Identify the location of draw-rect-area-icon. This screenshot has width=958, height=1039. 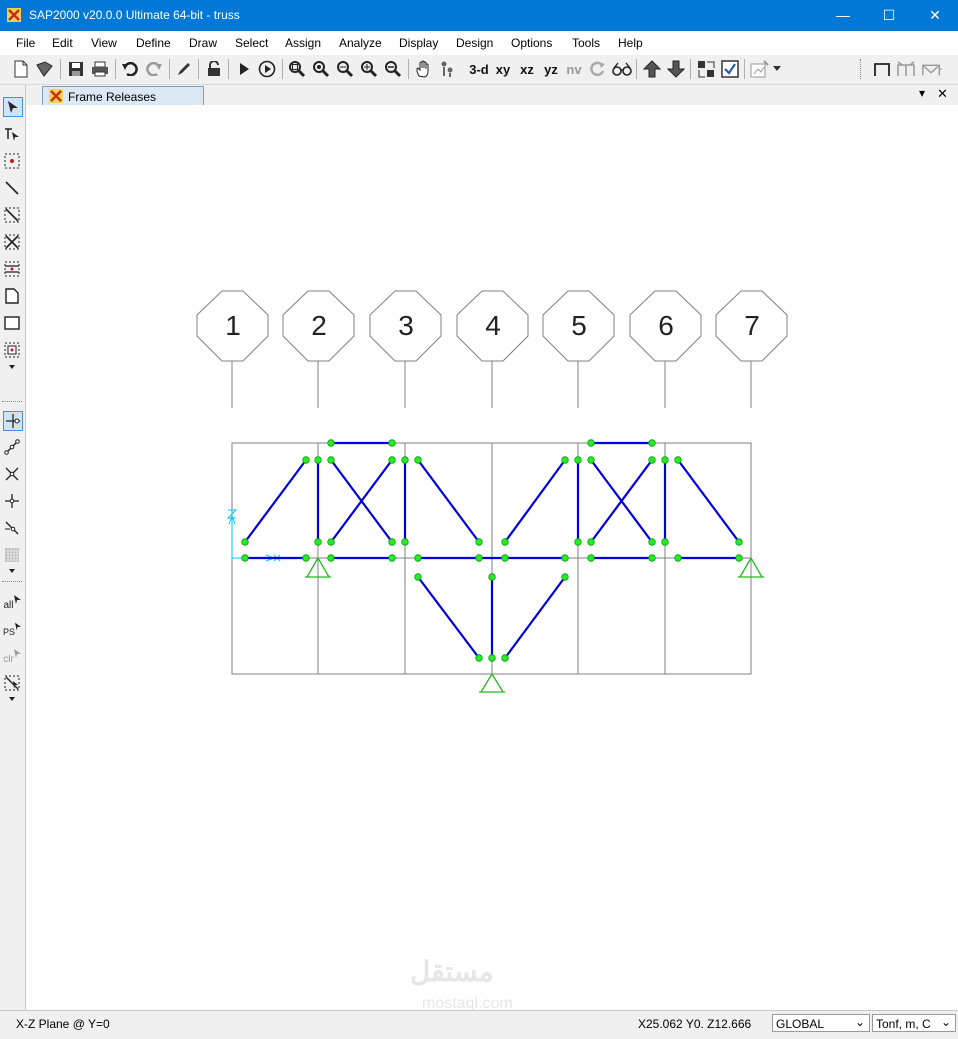
(12, 323).